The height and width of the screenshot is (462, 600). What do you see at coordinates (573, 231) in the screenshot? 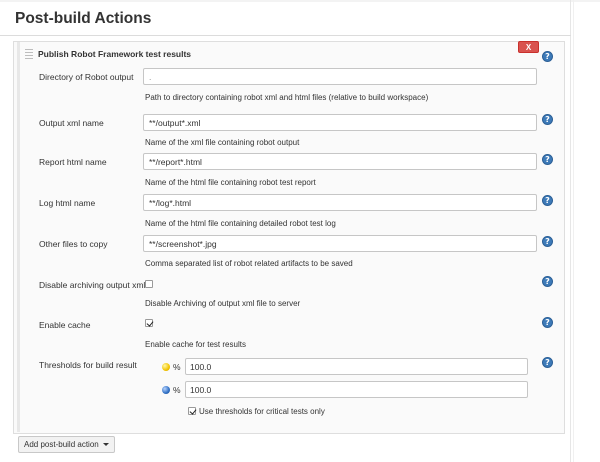
I see `right-border-secondary` at bounding box center [573, 231].